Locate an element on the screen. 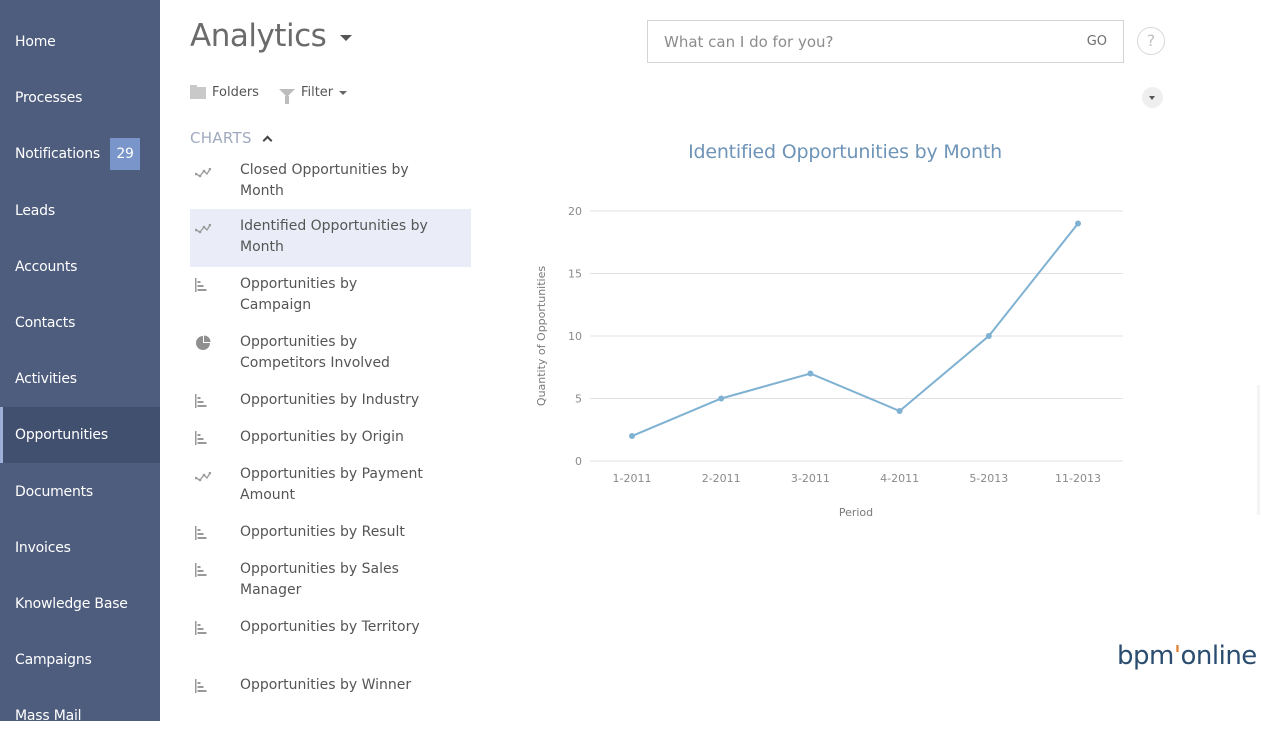 The width and height of the screenshot is (1261, 744). sidebar-item-accounts: Accounts is located at coordinates (80, 267).